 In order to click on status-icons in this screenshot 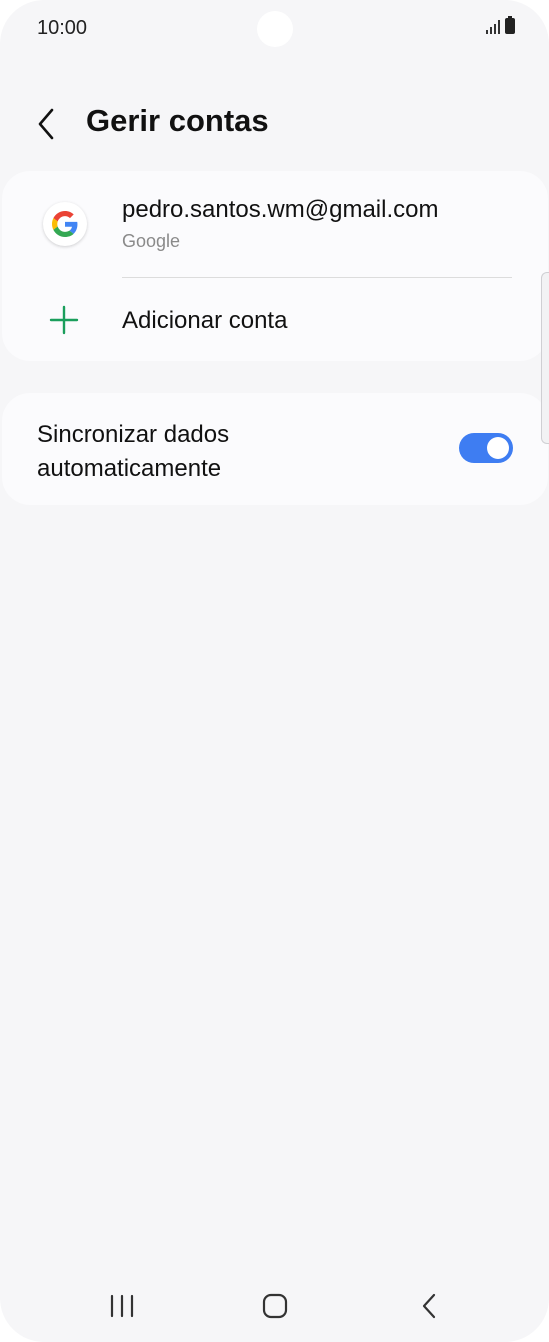, I will do `click(500, 25)`.